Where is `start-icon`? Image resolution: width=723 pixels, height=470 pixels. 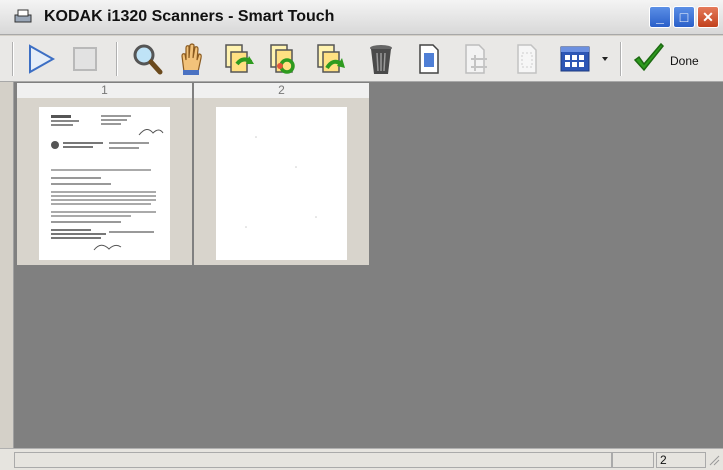
start-icon is located at coordinates (42, 59).